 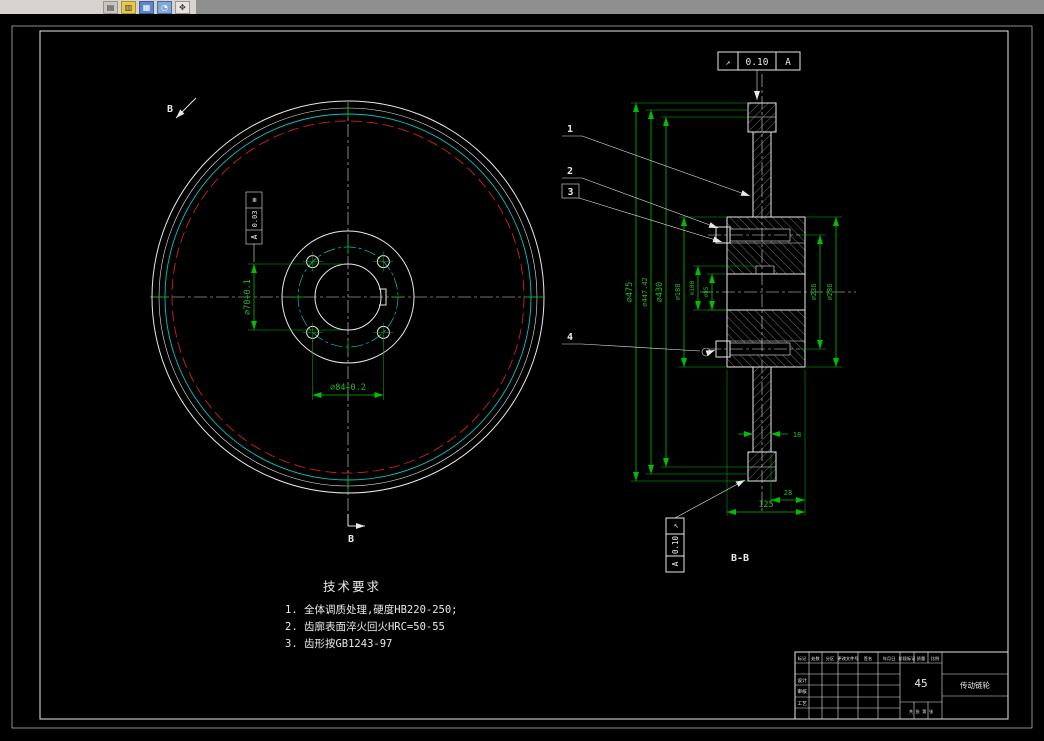 I want to click on sign-label: 设计, so click(x=802, y=680).